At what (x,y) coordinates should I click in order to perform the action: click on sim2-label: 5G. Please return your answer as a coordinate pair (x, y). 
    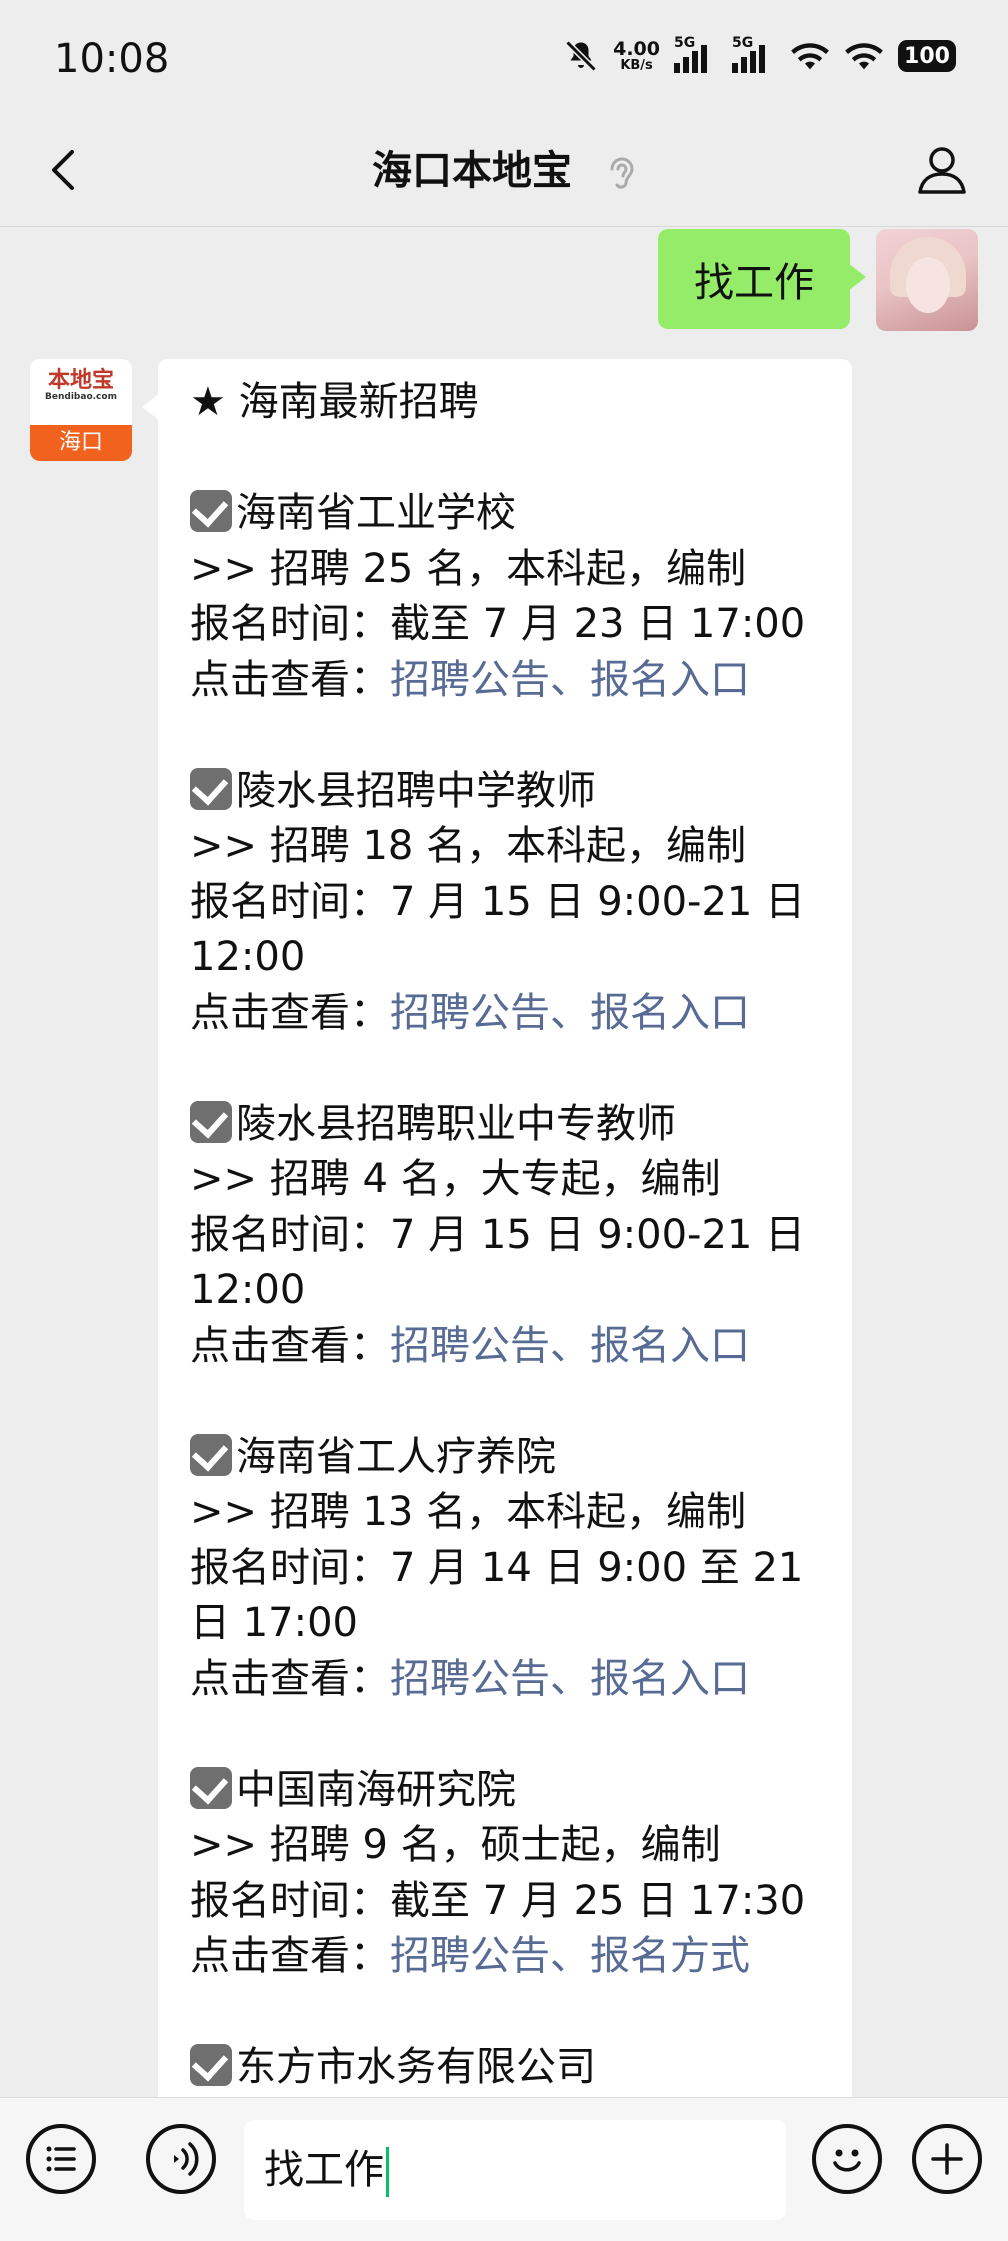
    Looking at the image, I should click on (743, 43).